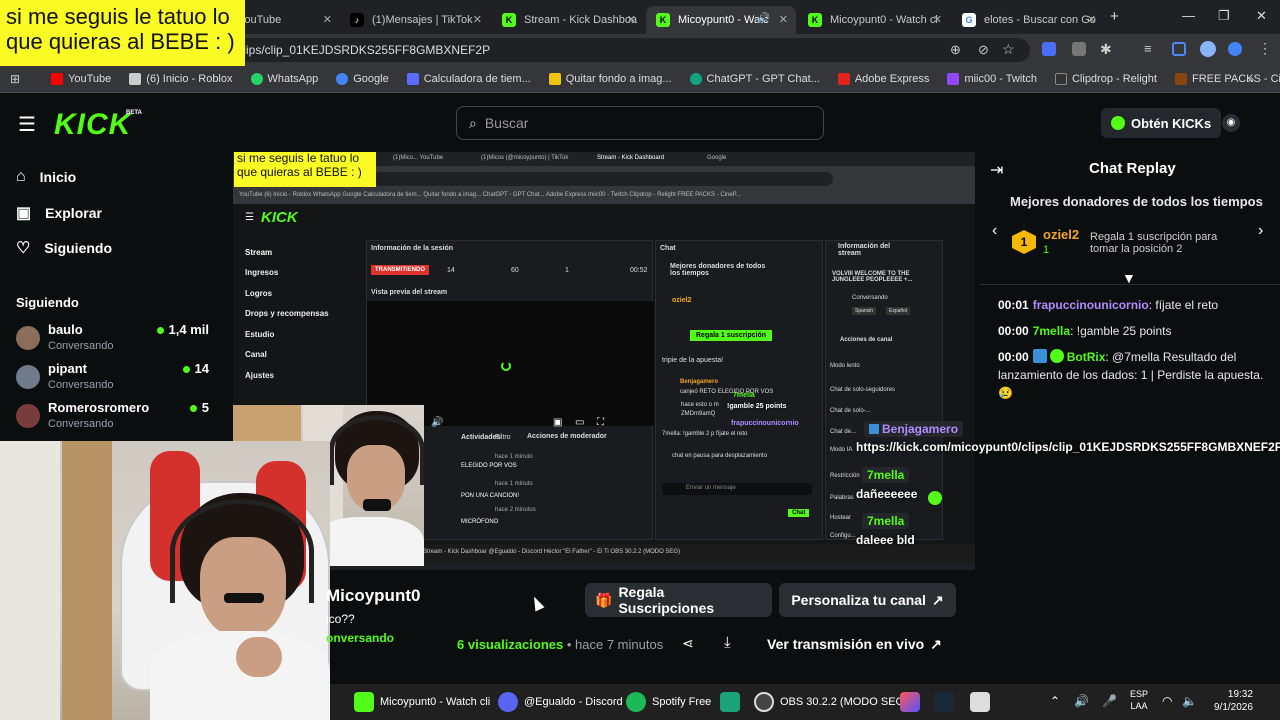  I want to click on sync-icon, so click(1235, 49).